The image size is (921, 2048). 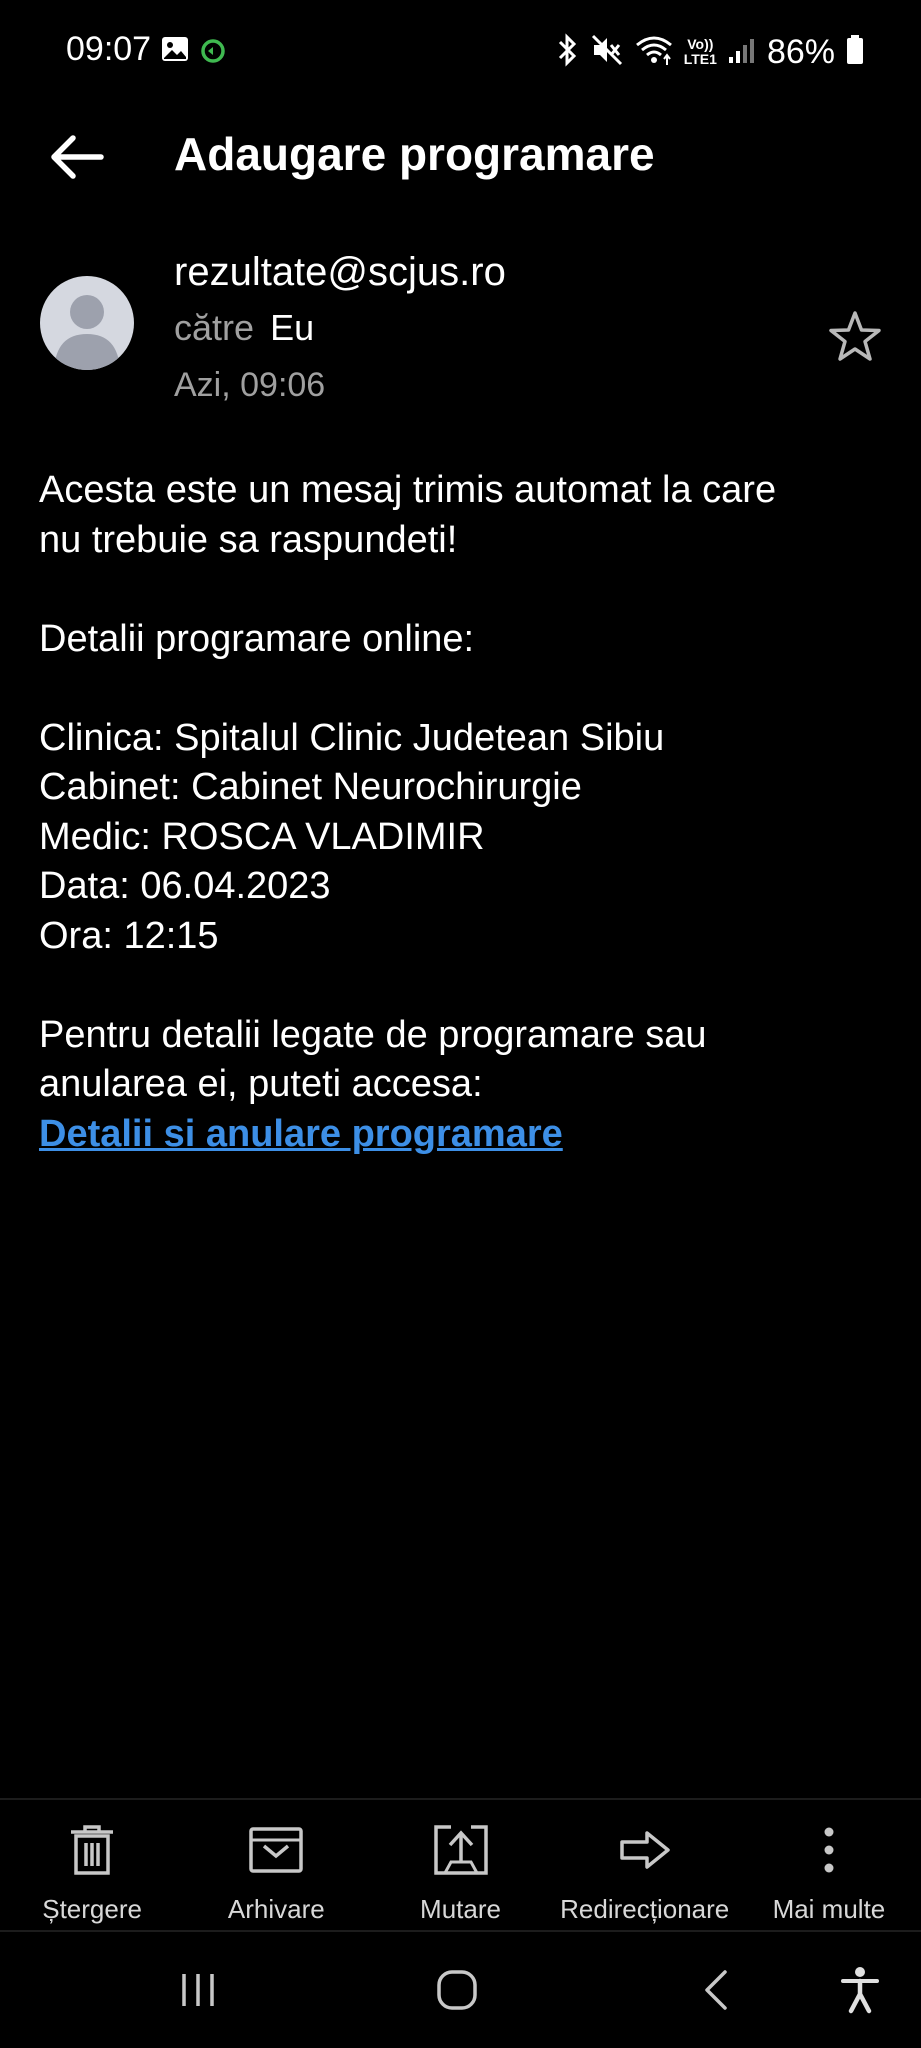 What do you see at coordinates (92, 1850) in the screenshot?
I see `trash-icon` at bounding box center [92, 1850].